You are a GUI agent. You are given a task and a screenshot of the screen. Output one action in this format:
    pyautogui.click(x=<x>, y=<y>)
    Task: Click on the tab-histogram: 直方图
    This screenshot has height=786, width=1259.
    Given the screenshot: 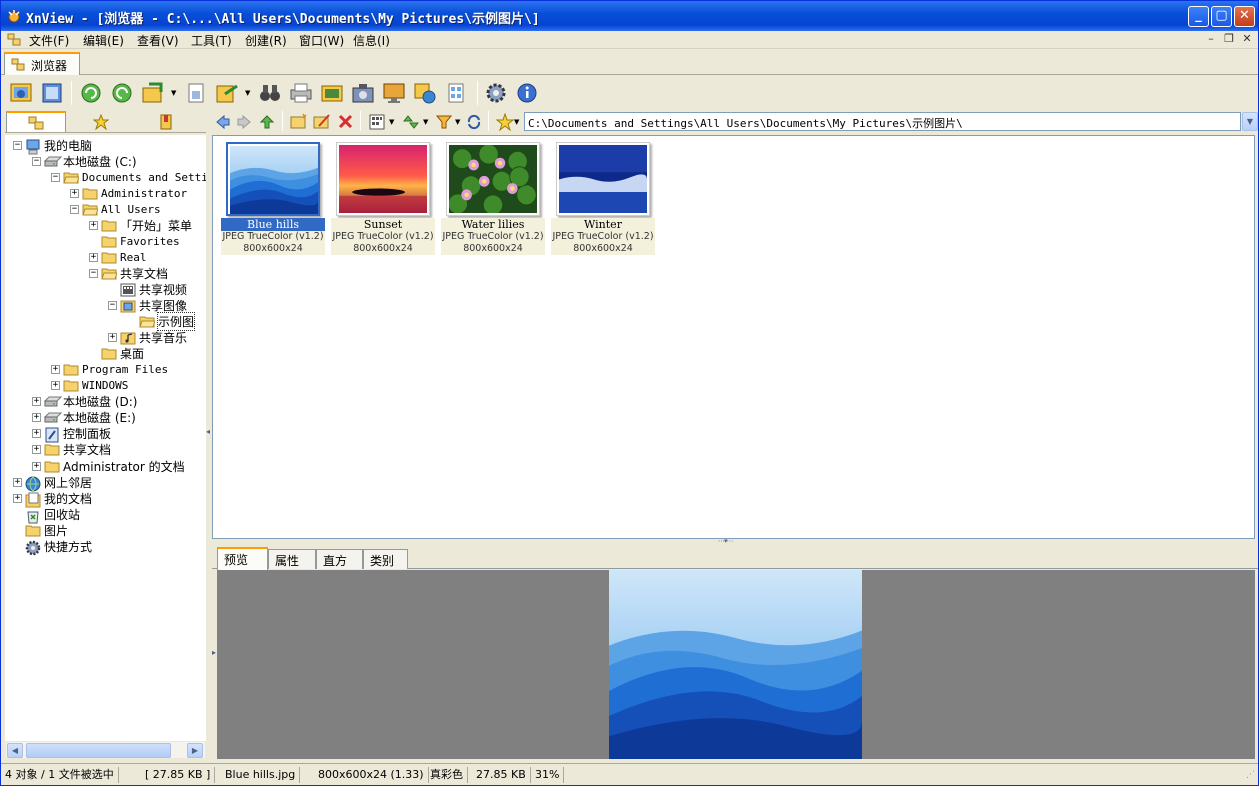 What is the action you would take?
    pyautogui.click(x=339, y=567)
    